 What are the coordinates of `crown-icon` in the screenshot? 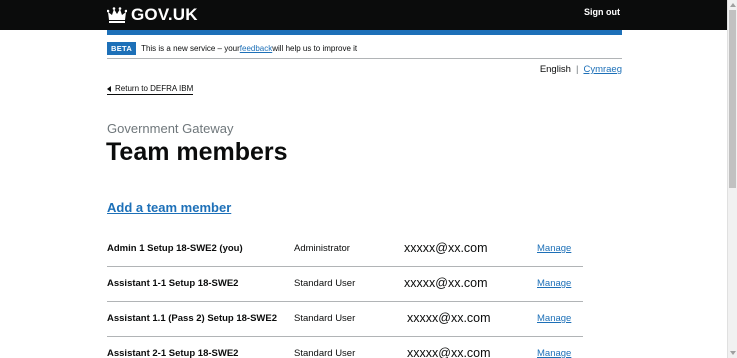 It's located at (117, 15).